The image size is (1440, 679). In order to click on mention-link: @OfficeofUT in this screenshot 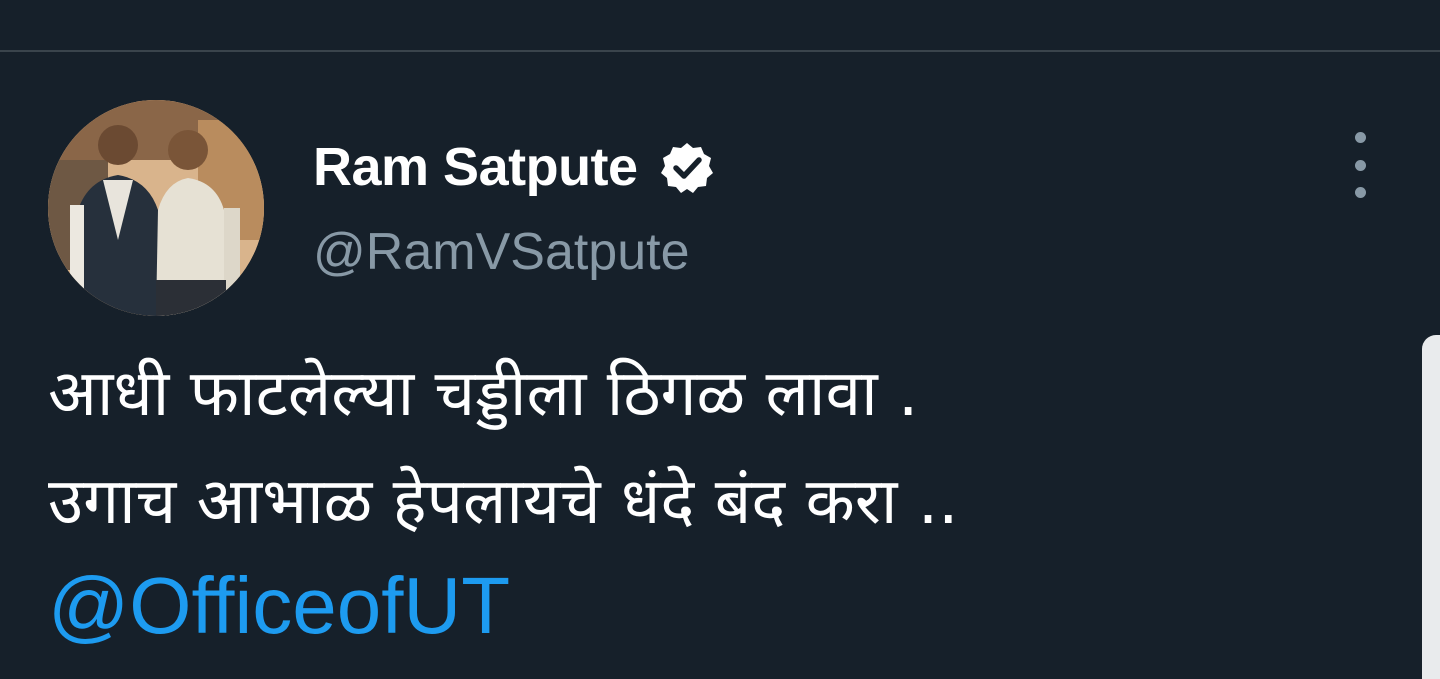, I will do `click(718, 606)`.